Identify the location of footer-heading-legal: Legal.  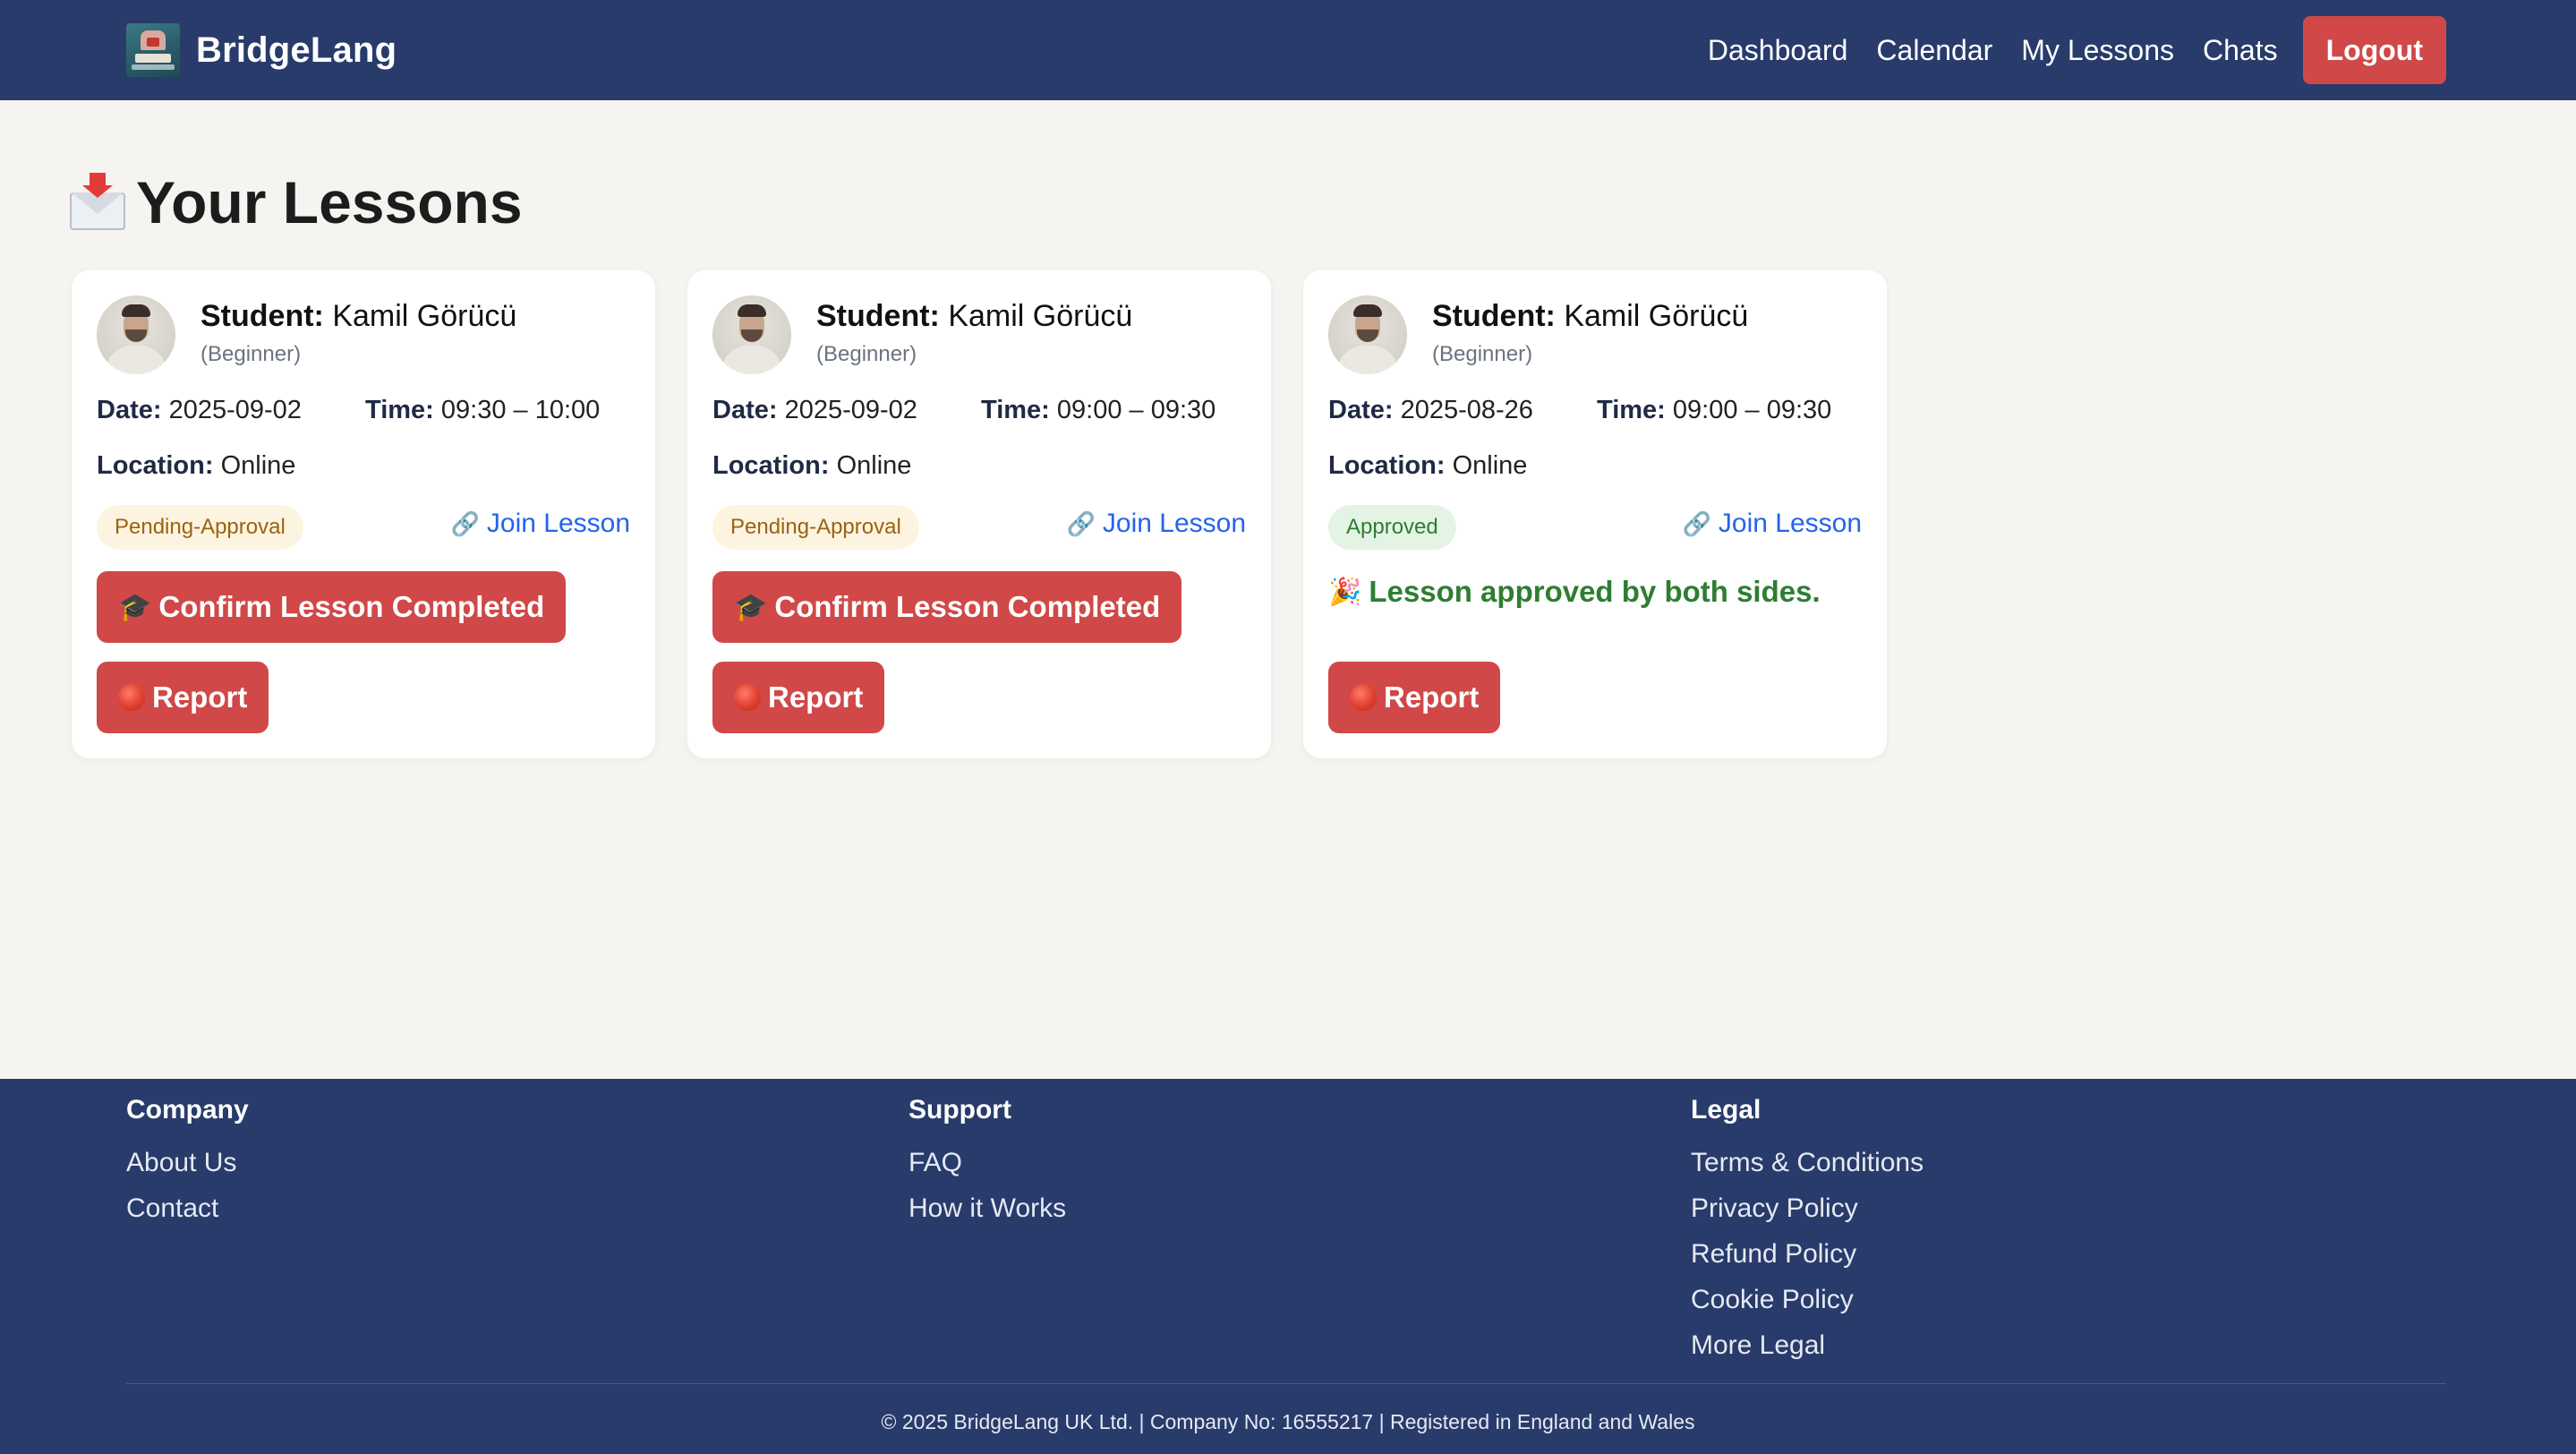
(1726, 1110).